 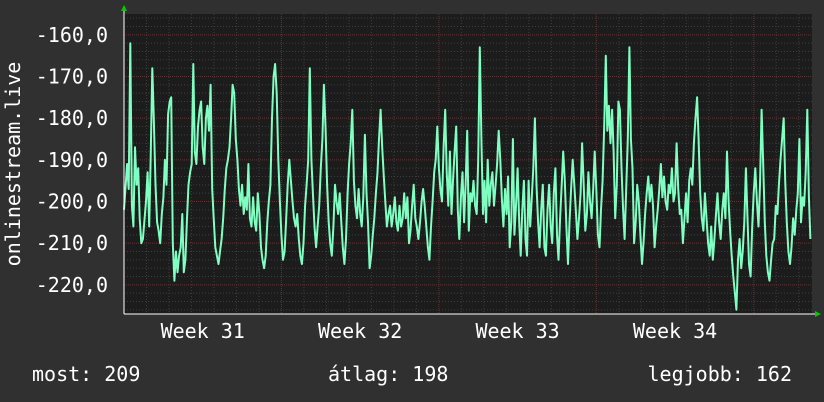 I want to click on stat-average: átlag: 198, so click(x=388, y=374).